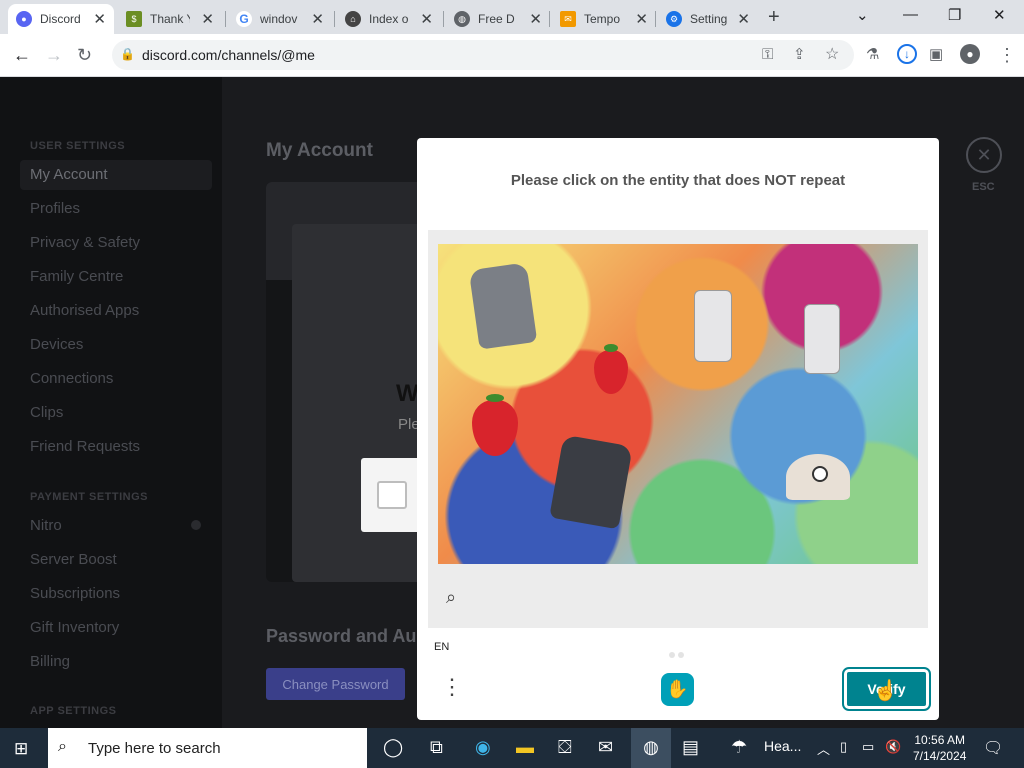 Image resolution: width=1024 pixels, height=768 pixels. I want to click on tab-discord: ● Discord ✕, so click(61, 19).